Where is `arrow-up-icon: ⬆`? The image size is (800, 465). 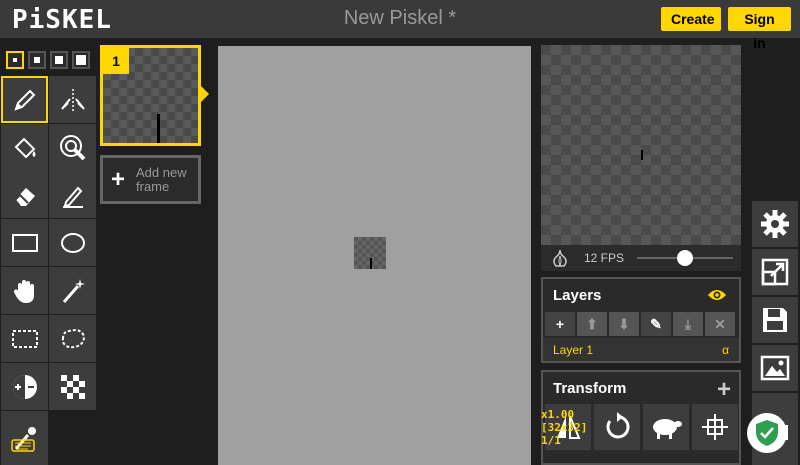
arrow-up-icon: ⬆ is located at coordinates (592, 323).